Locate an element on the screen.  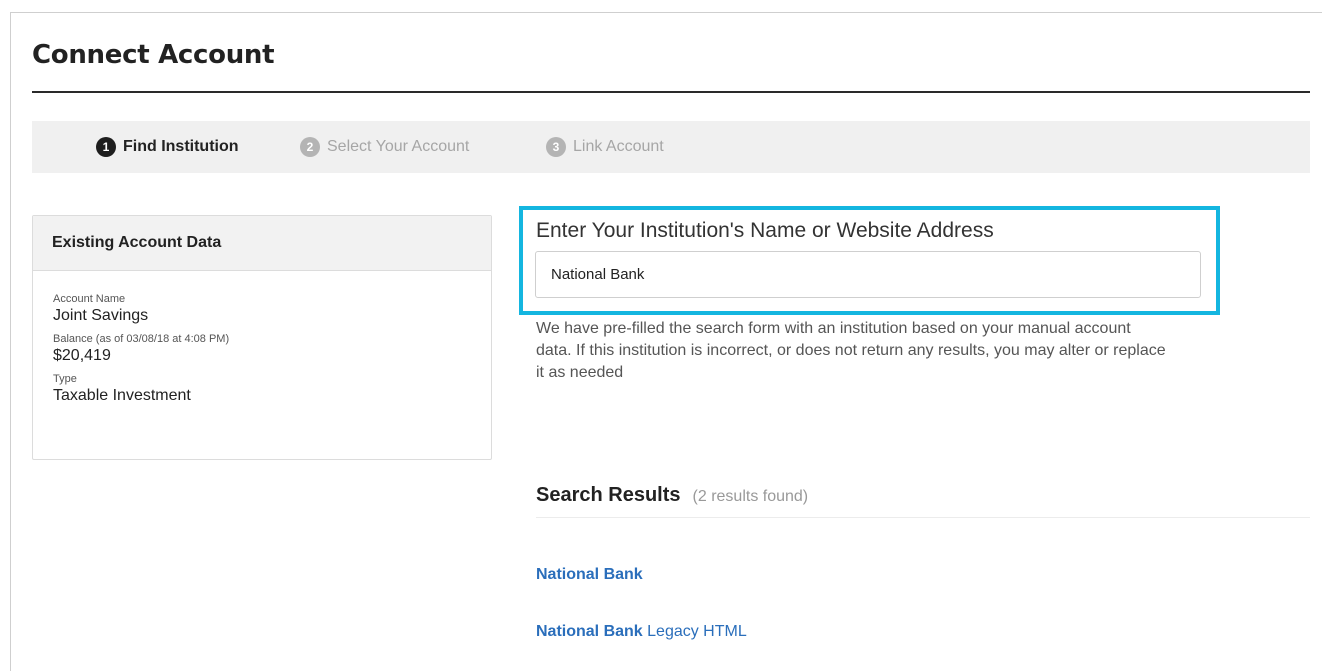
type-label: Type is located at coordinates (65, 379).